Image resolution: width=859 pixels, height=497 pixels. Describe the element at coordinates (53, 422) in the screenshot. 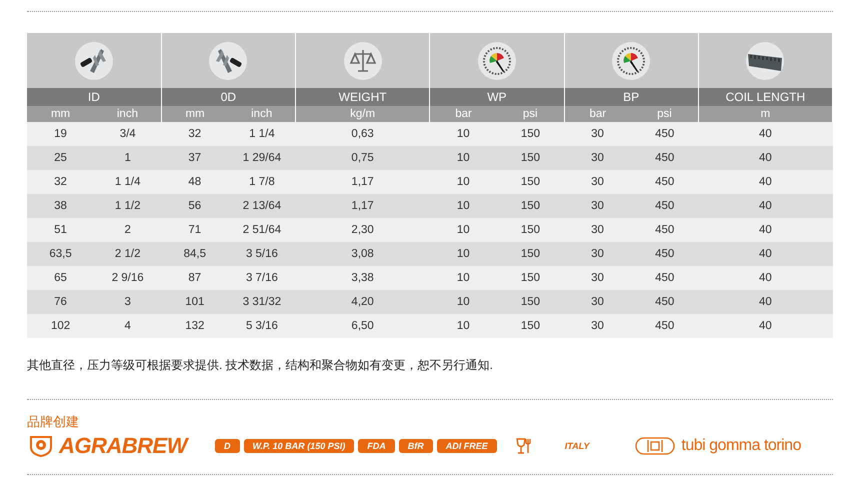

I see `brand-label: 品牌创建` at that location.